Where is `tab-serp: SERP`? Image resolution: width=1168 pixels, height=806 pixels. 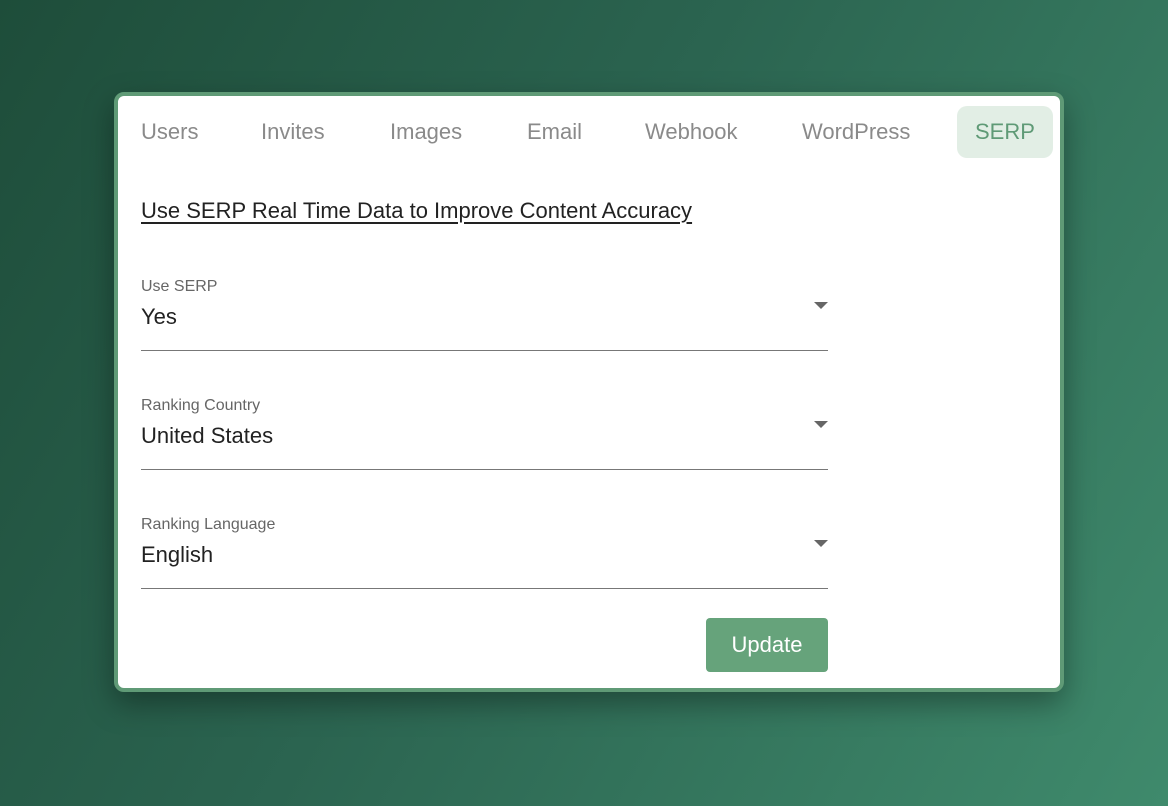
tab-serp: SERP is located at coordinates (1005, 132).